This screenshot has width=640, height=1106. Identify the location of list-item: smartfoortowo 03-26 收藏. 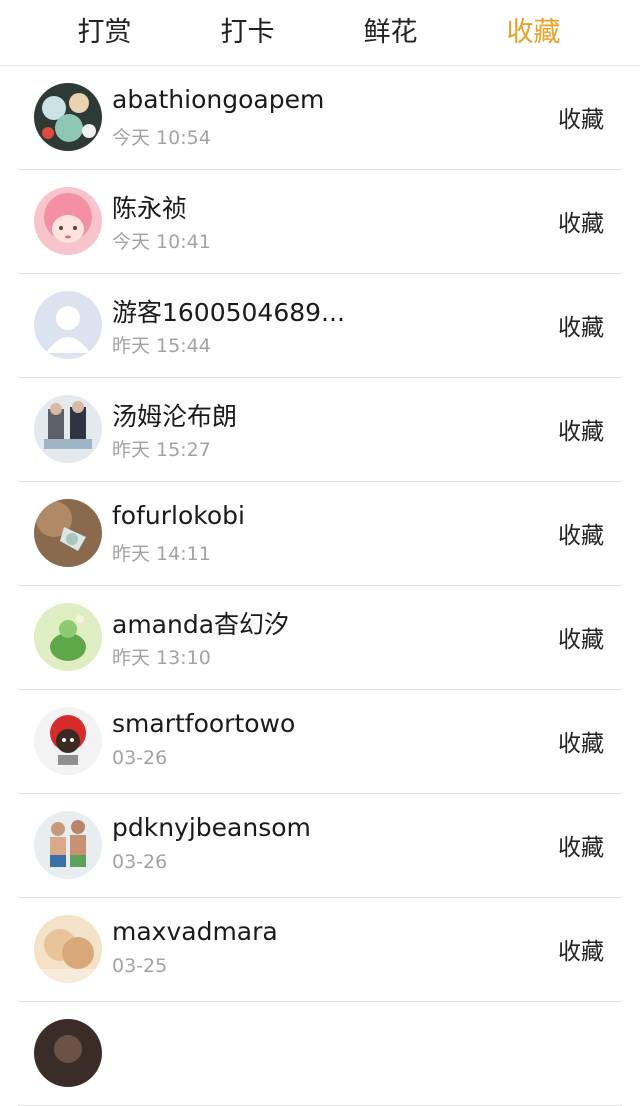
(320, 742).